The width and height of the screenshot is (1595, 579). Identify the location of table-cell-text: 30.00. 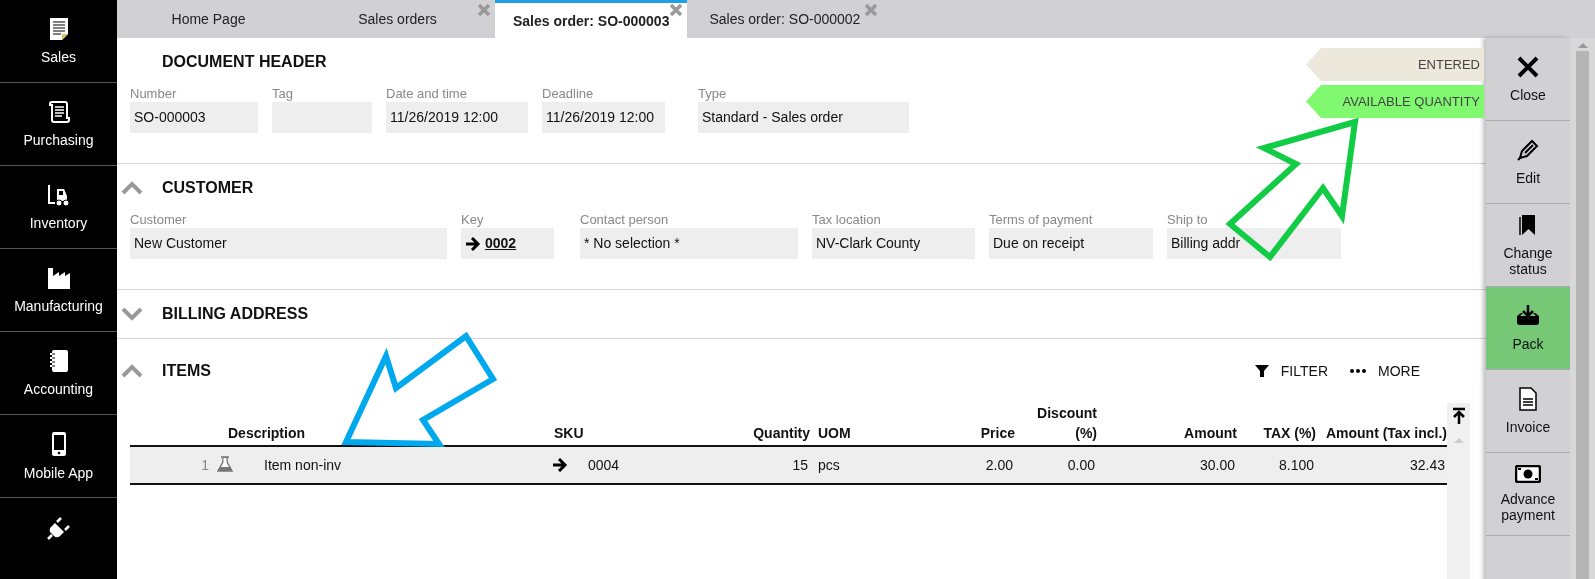
(1217, 465).